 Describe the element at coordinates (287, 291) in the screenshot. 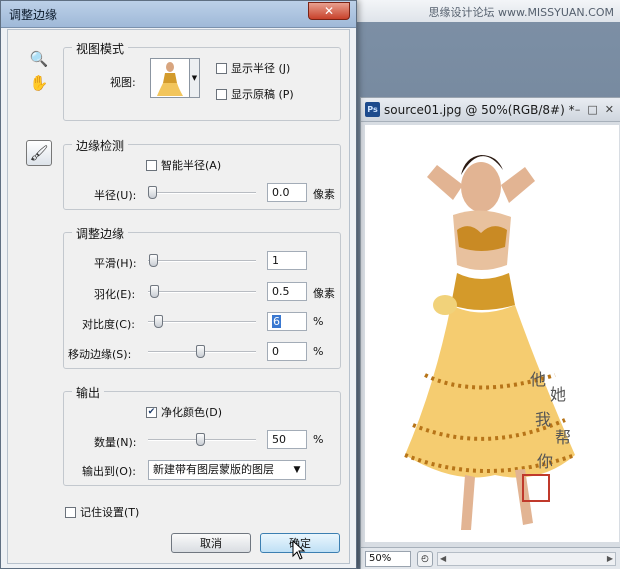

I see `feather-input: 0.5` at that location.